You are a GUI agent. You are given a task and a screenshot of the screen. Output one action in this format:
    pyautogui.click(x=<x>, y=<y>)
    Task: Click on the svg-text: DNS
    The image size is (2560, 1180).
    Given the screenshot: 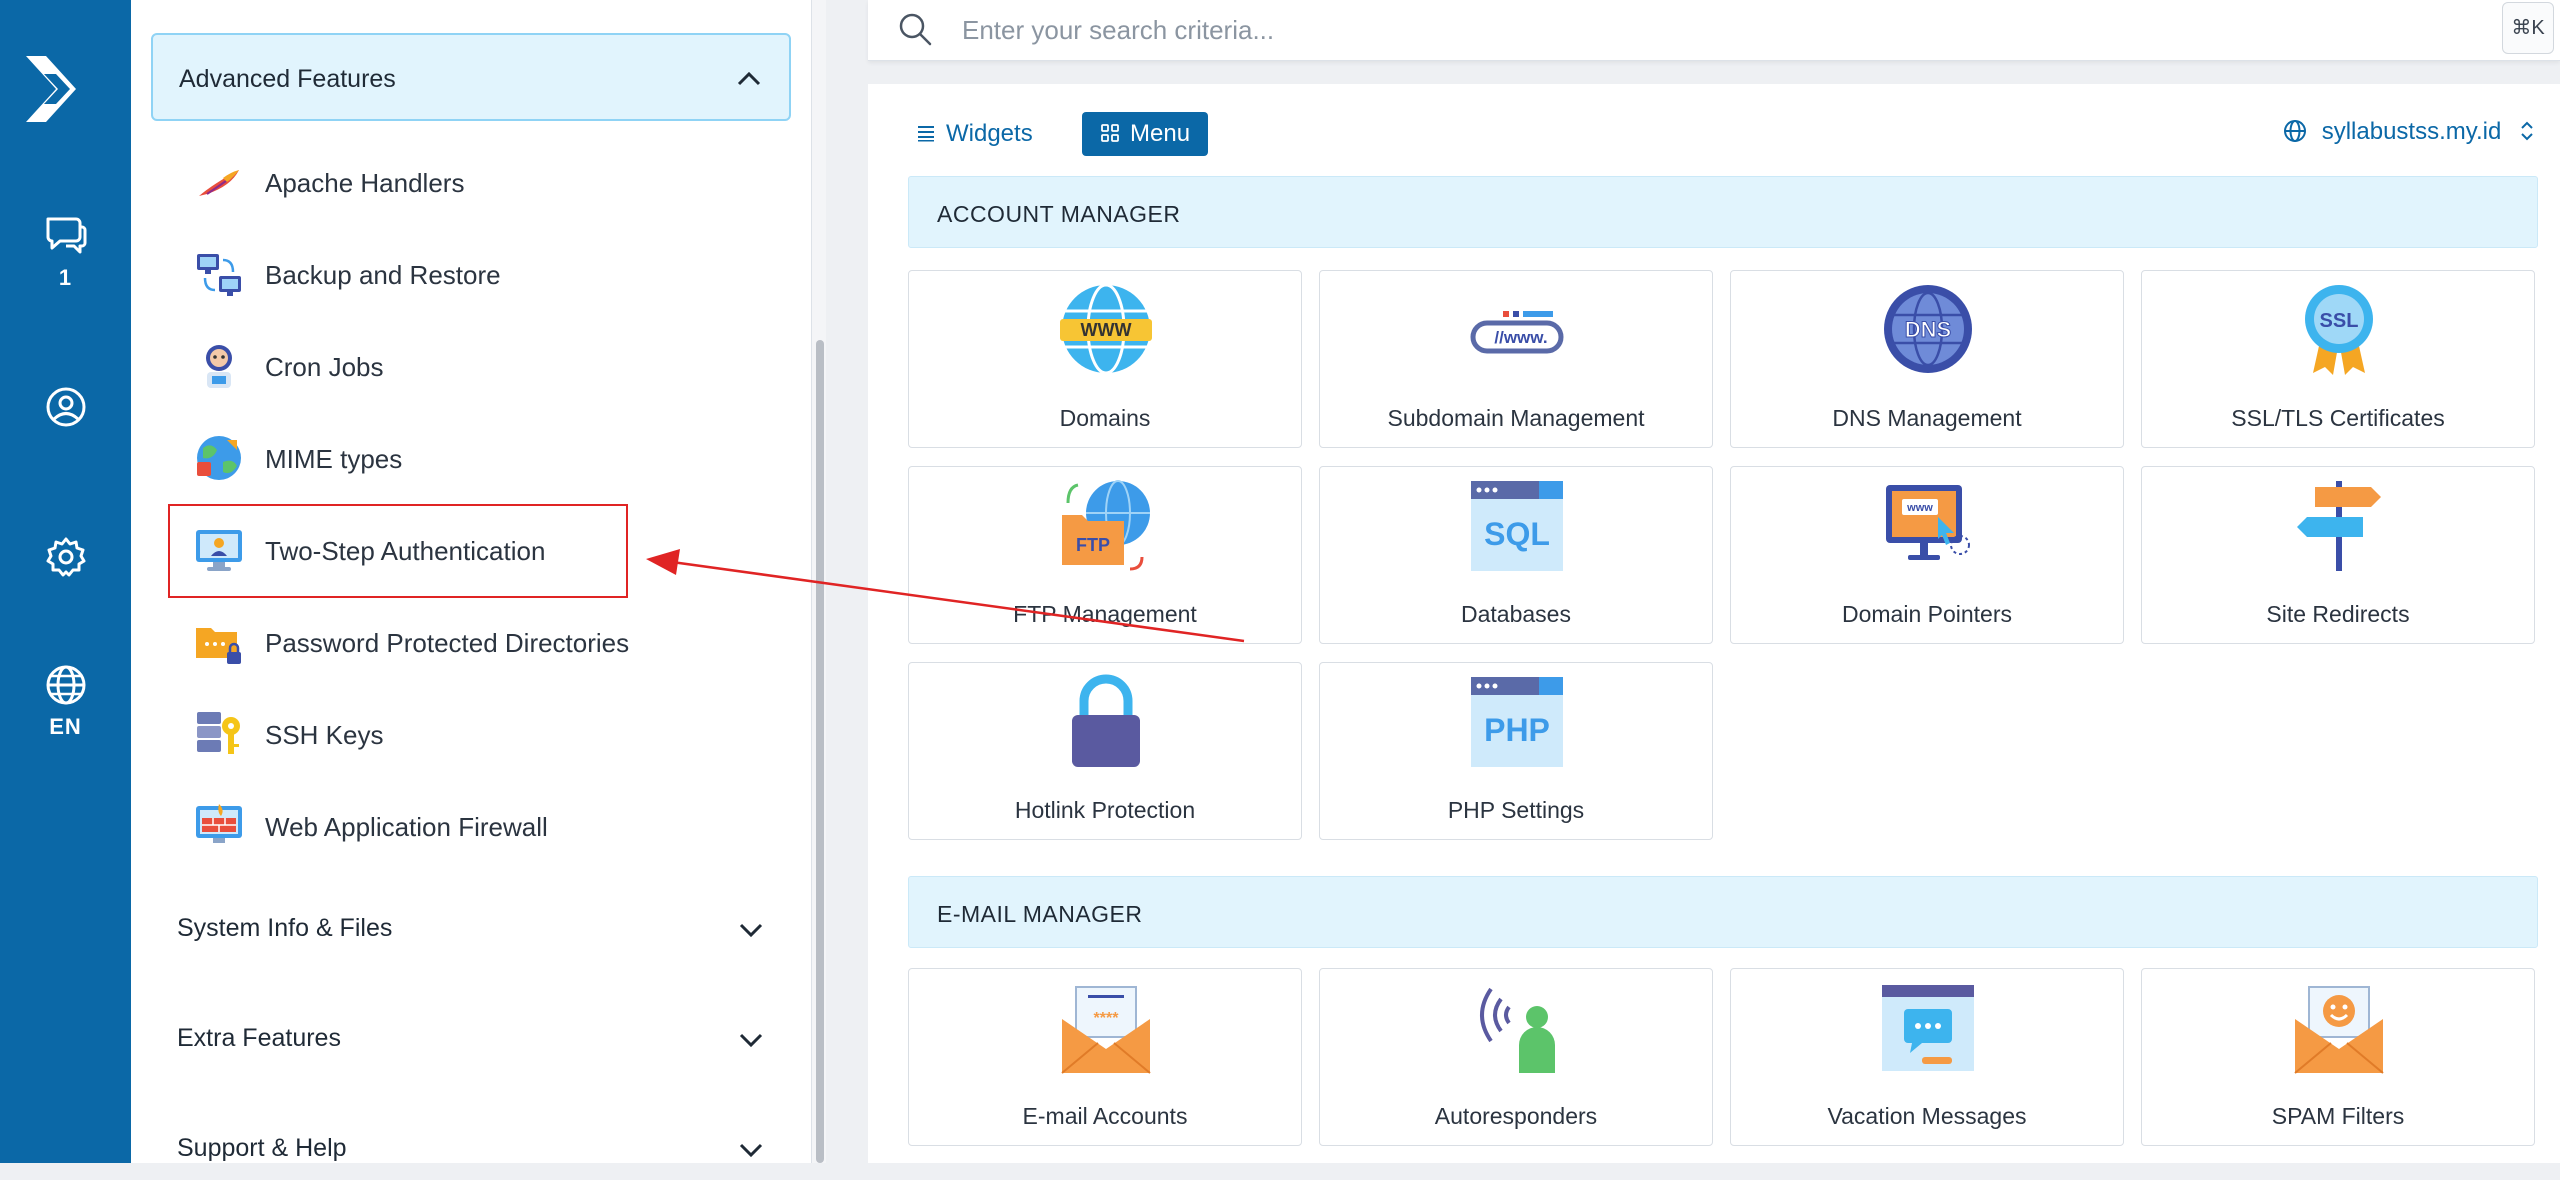 What is the action you would take?
    pyautogui.click(x=1928, y=329)
    